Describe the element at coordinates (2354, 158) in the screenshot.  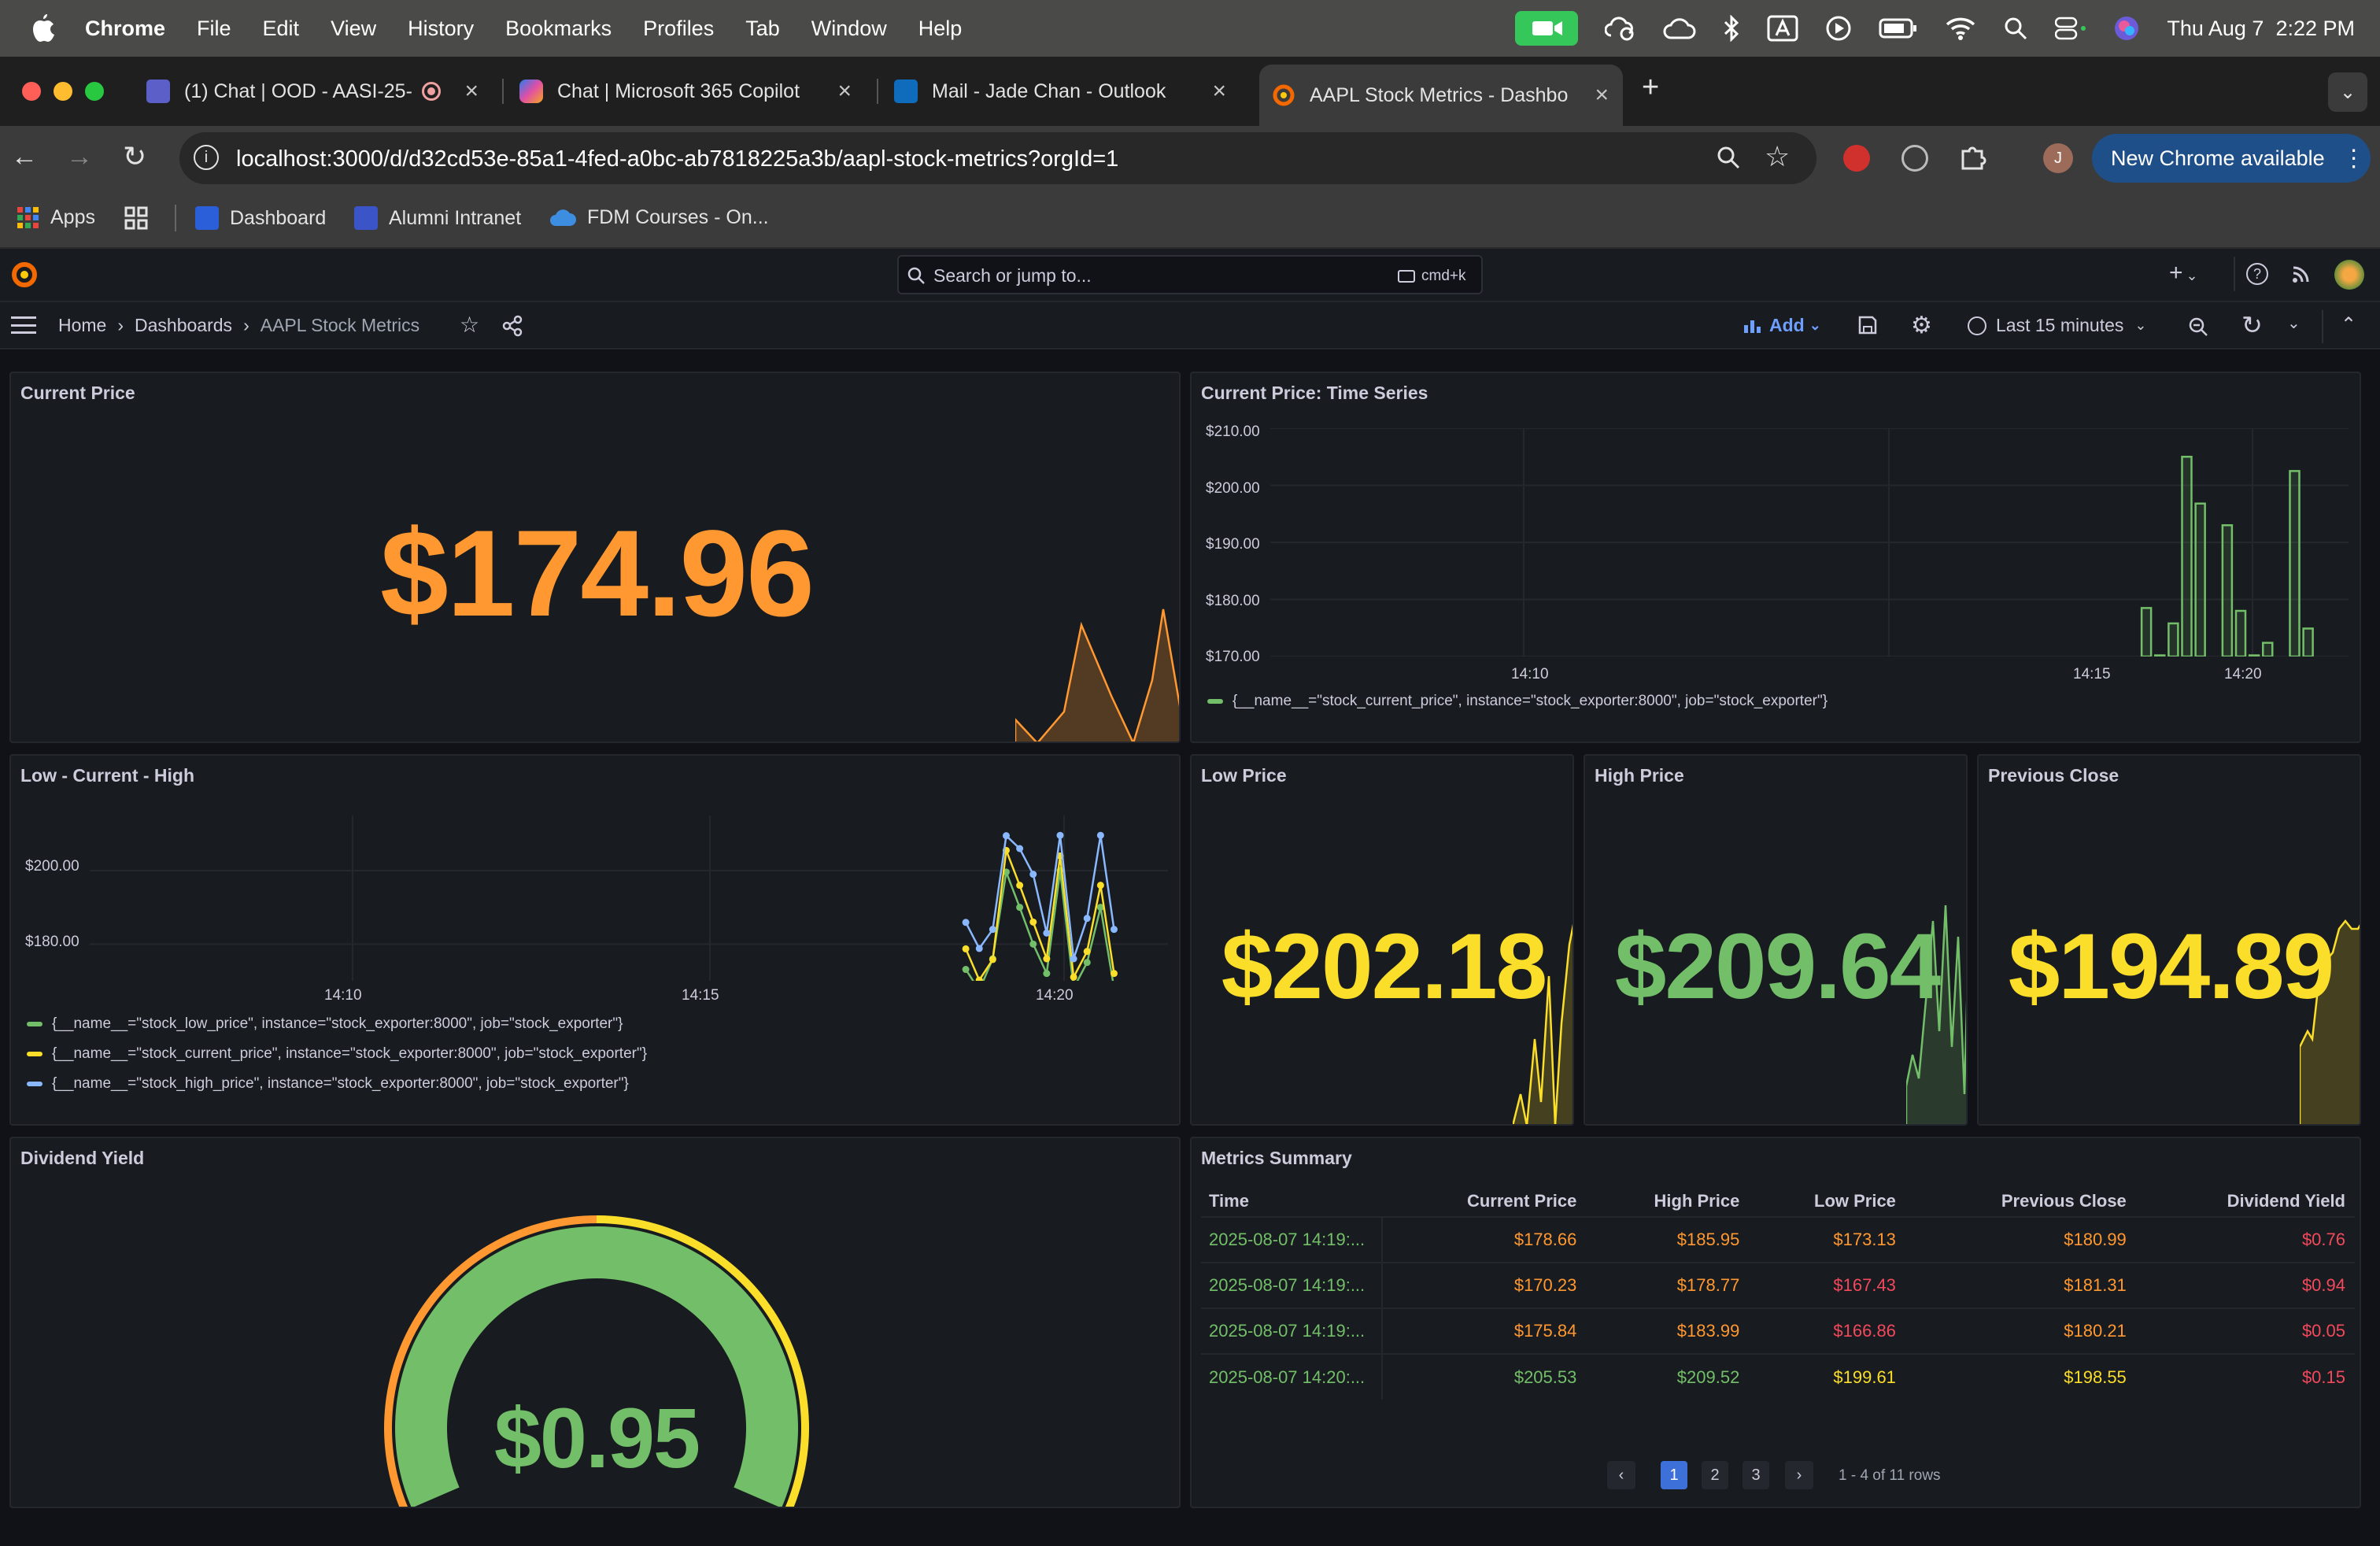
I see `kebab-menu-icon: ⋮` at that location.